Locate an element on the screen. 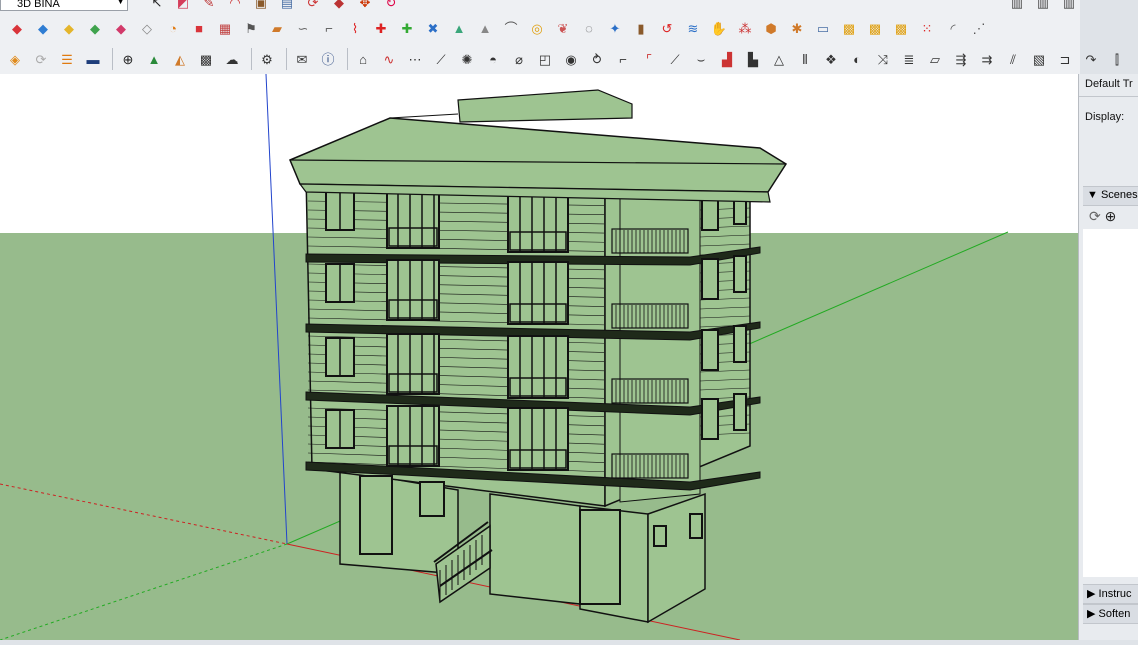 Image resolution: width=1138 pixels, height=645 pixels. cube-orange-icon: ▰ is located at coordinates (277, 28).